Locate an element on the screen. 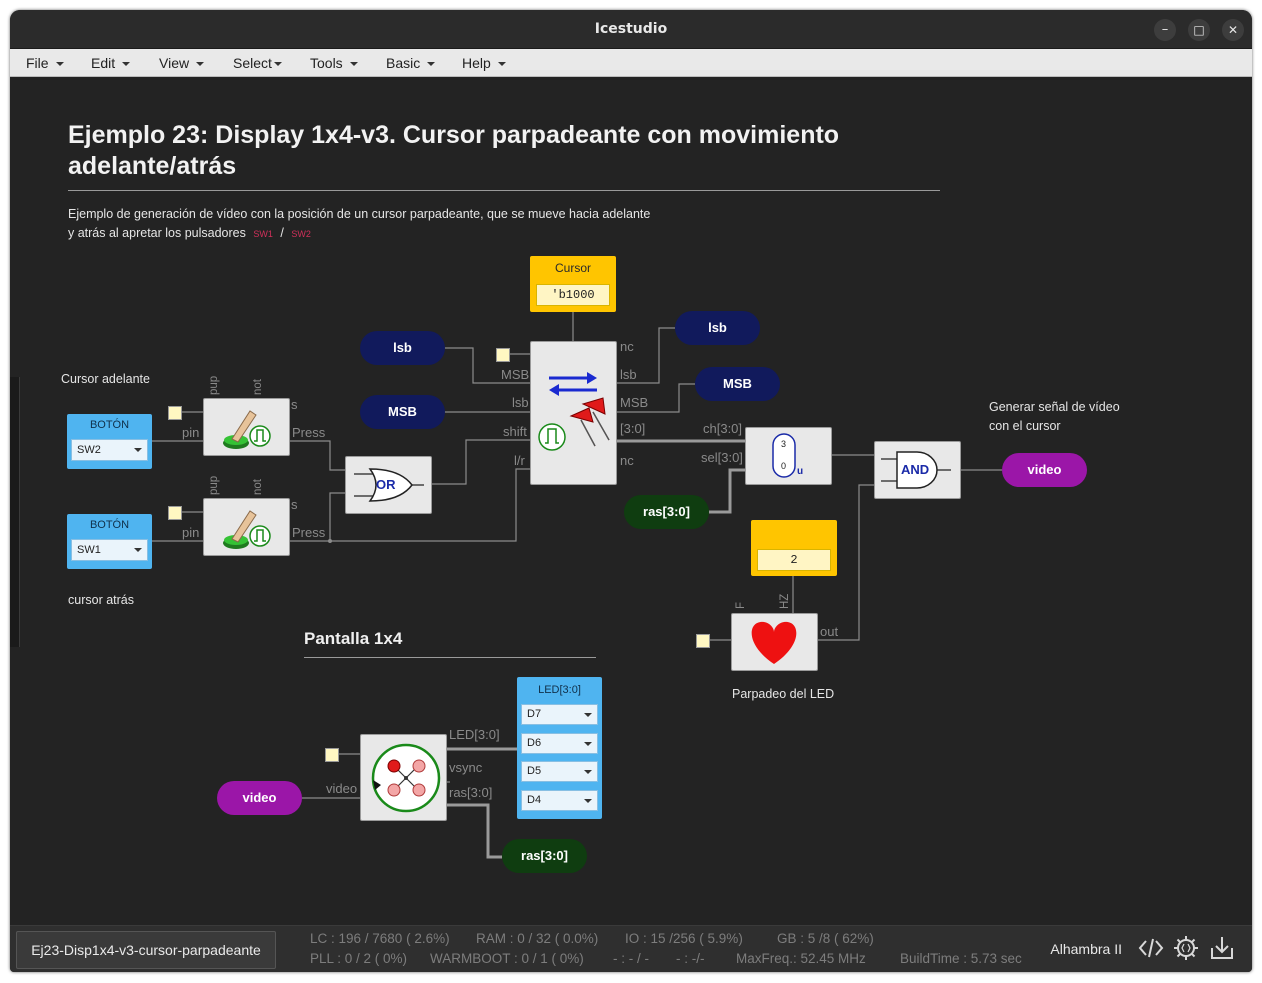 The width and height of the screenshot is (1262, 983). or-gate-block: OR is located at coordinates (388, 485).